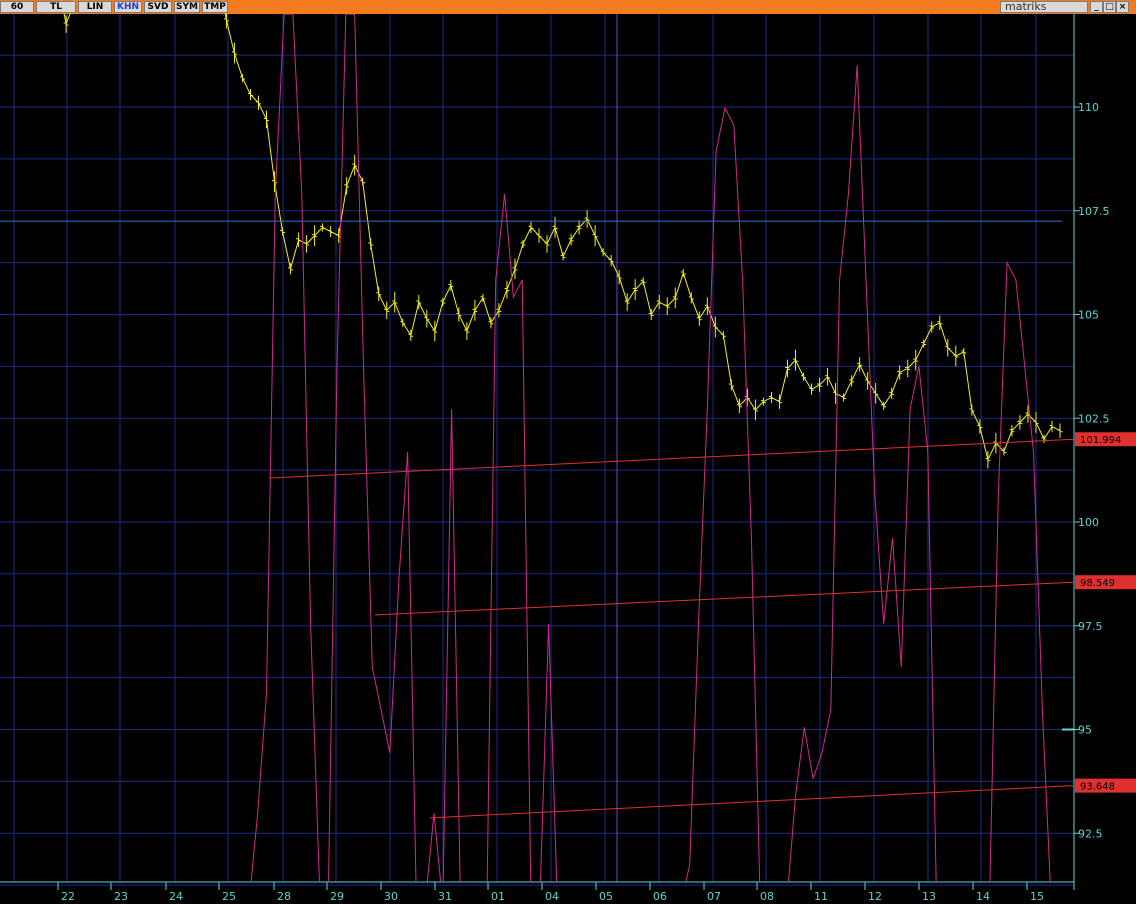  What do you see at coordinates (15, 895) in the screenshot?
I see `time-badge: 5:22` at bounding box center [15, 895].